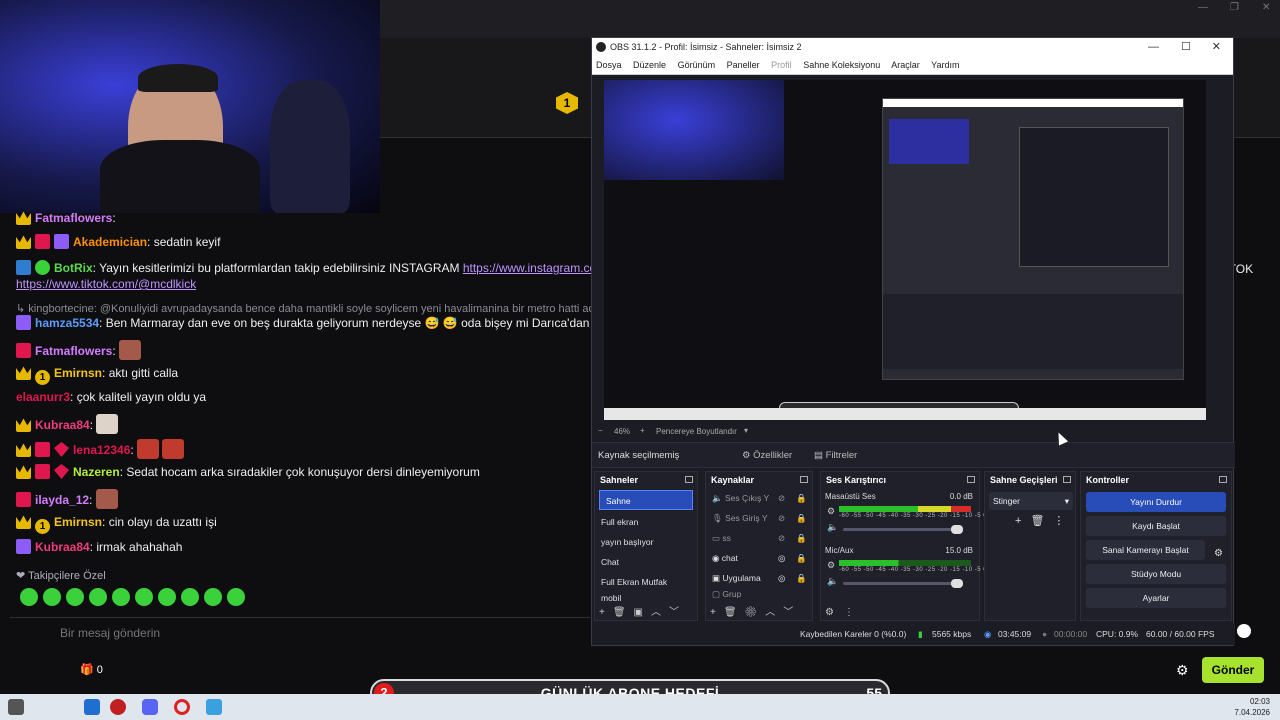  I want to click on scene-item: Chat, so click(646, 562).